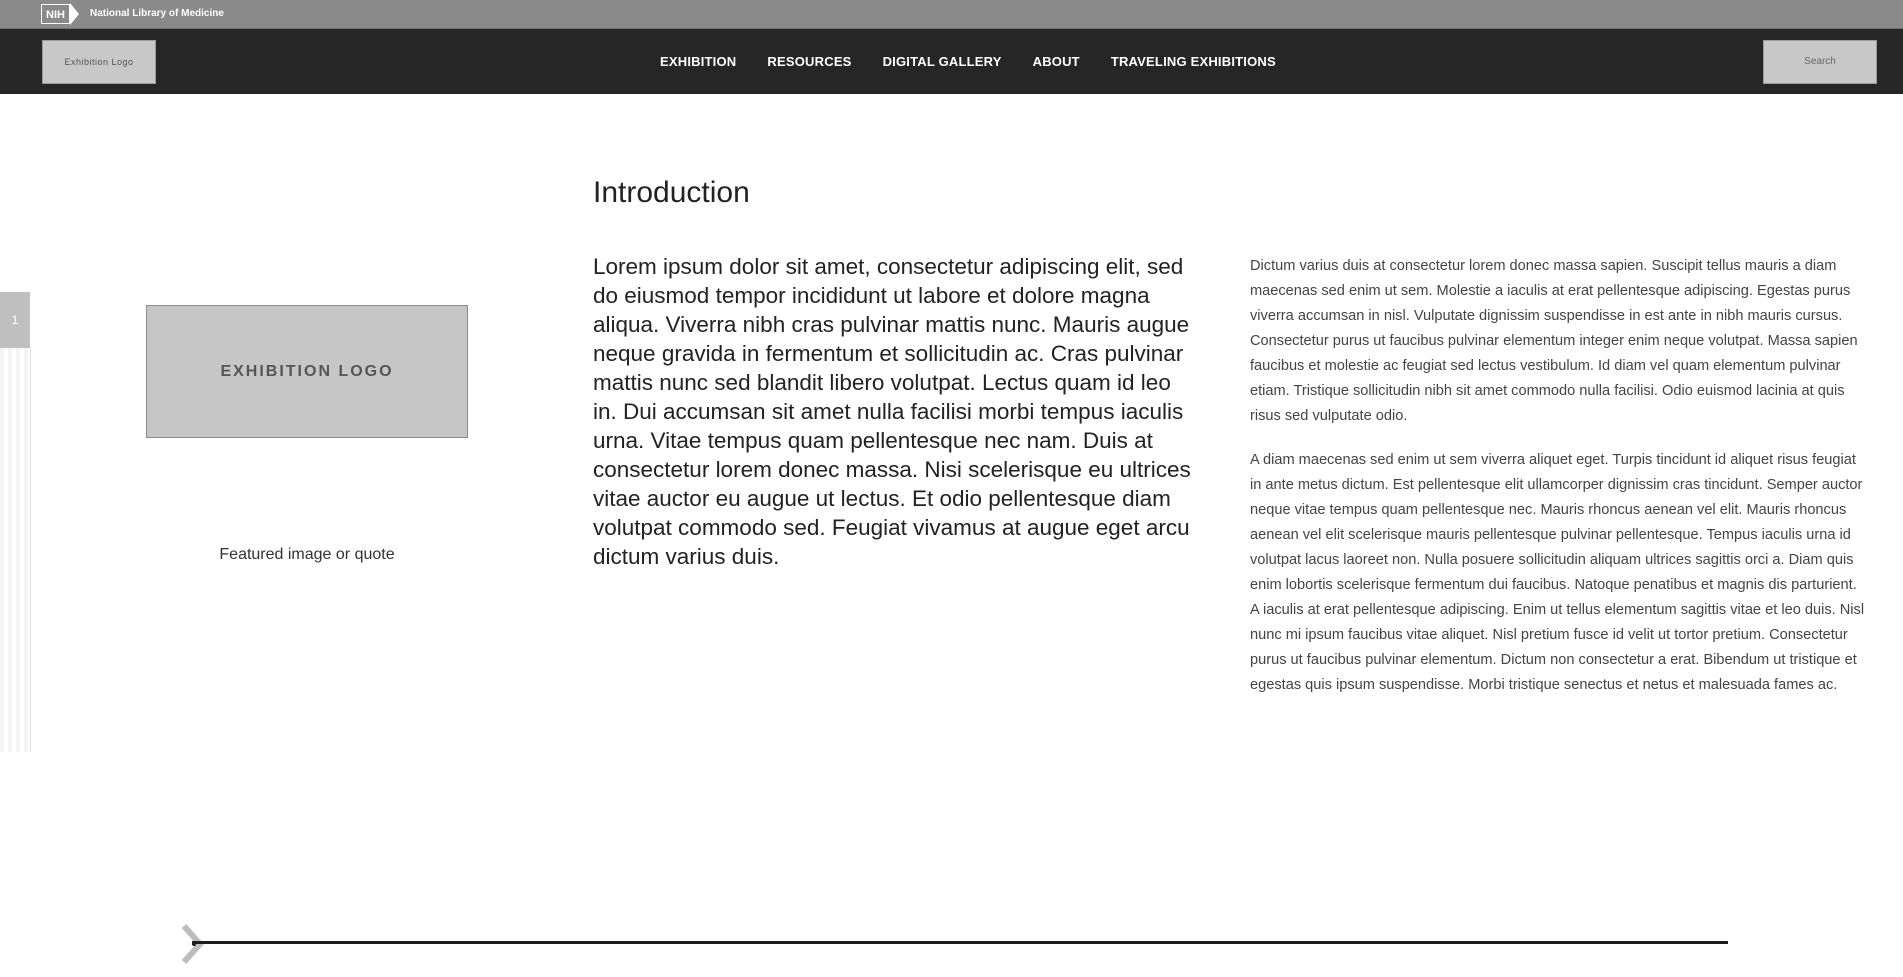  Describe the element at coordinates (942, 61) in the screenshot. I see `nav-item-digital-gallery: DIGITAL GALLERY` at that location.